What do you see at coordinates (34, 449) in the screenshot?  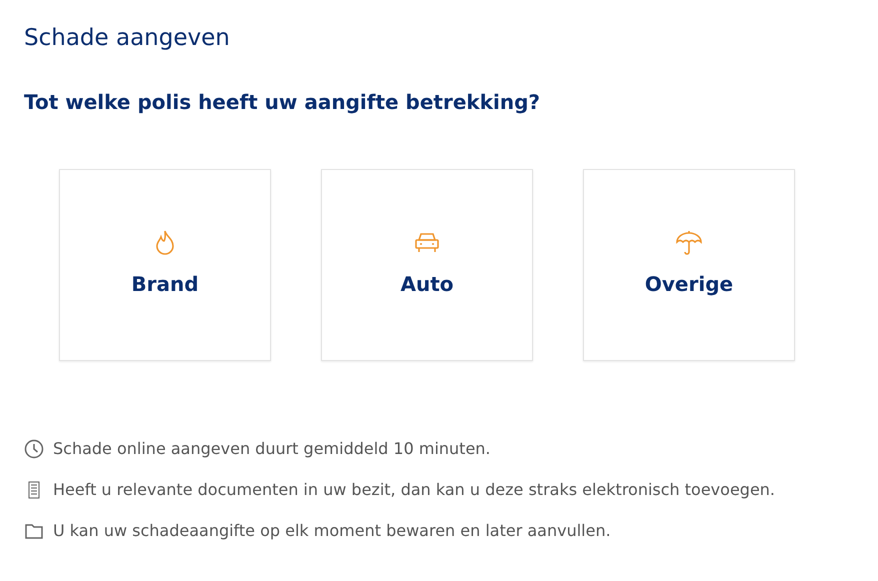 I see `clock-icon` at bounding box center [34, 449].